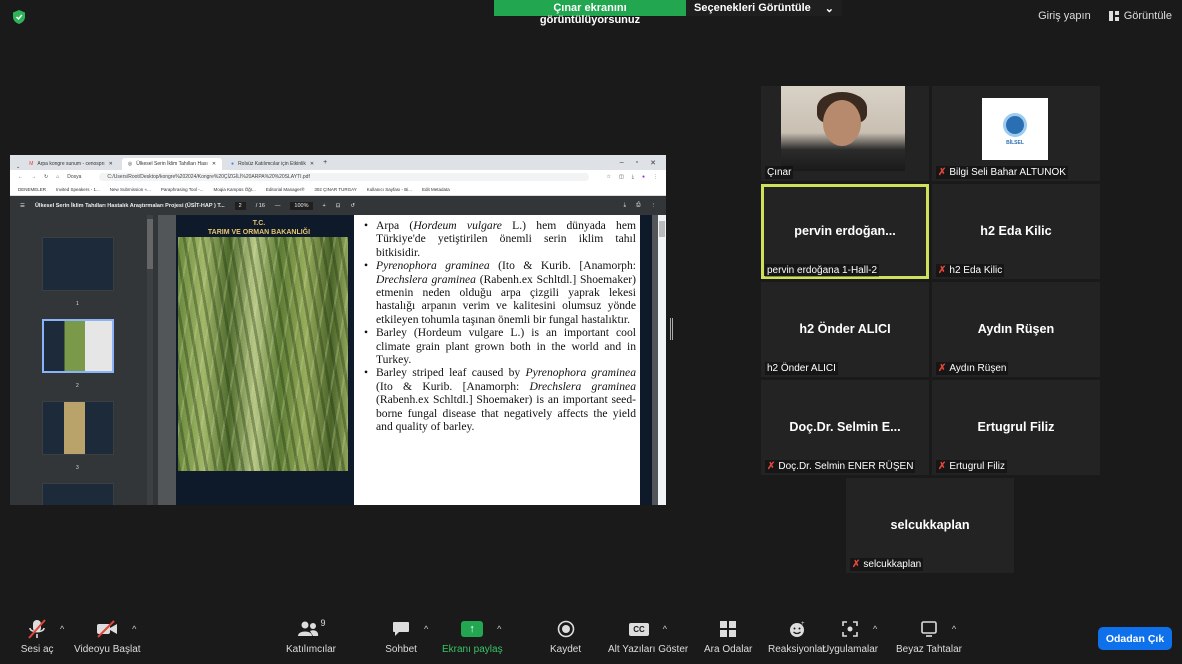 Image resolution: width=1182 pixels, height=664 pixels. Describe the element at coordinates (311, 636) in the screenshot. I see `participants-button: 9 Katılımcılar` at that location.